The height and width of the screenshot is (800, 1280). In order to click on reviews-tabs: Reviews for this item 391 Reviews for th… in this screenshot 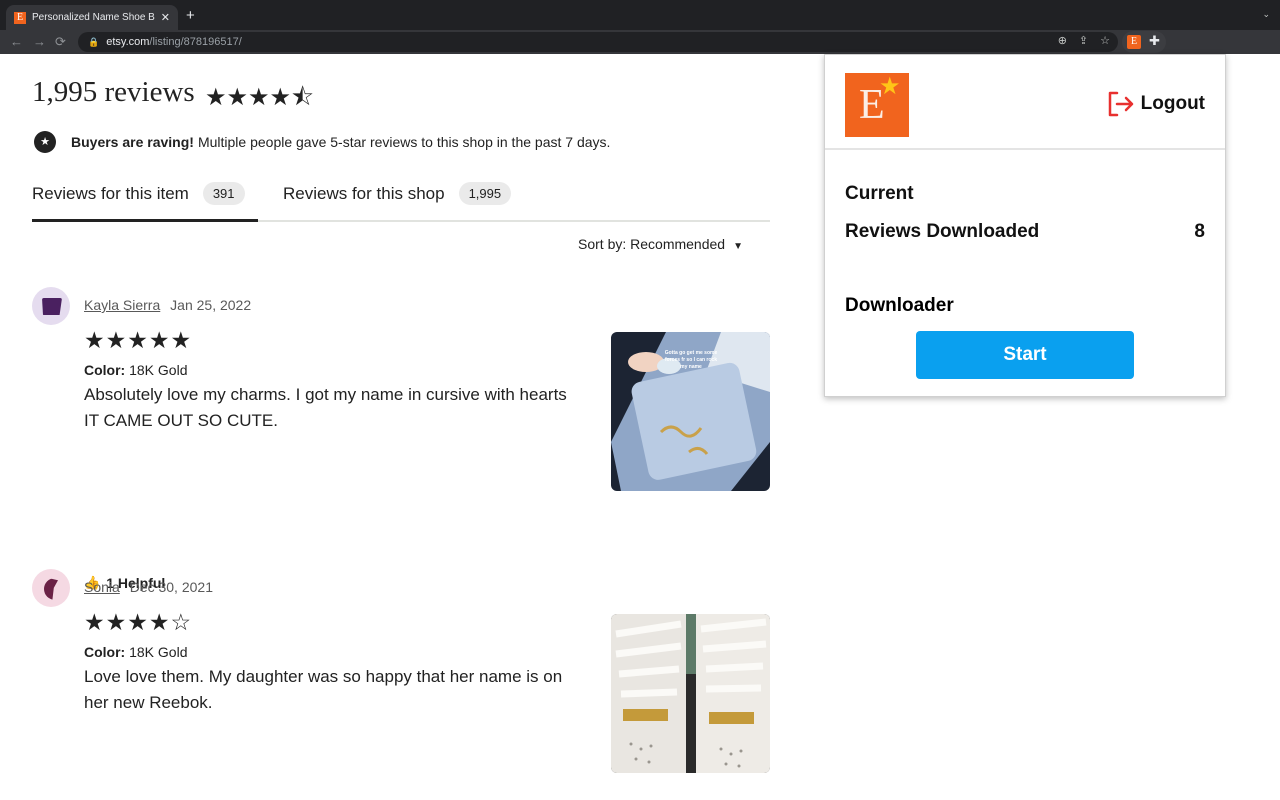, I will do `click(401, 200)`.